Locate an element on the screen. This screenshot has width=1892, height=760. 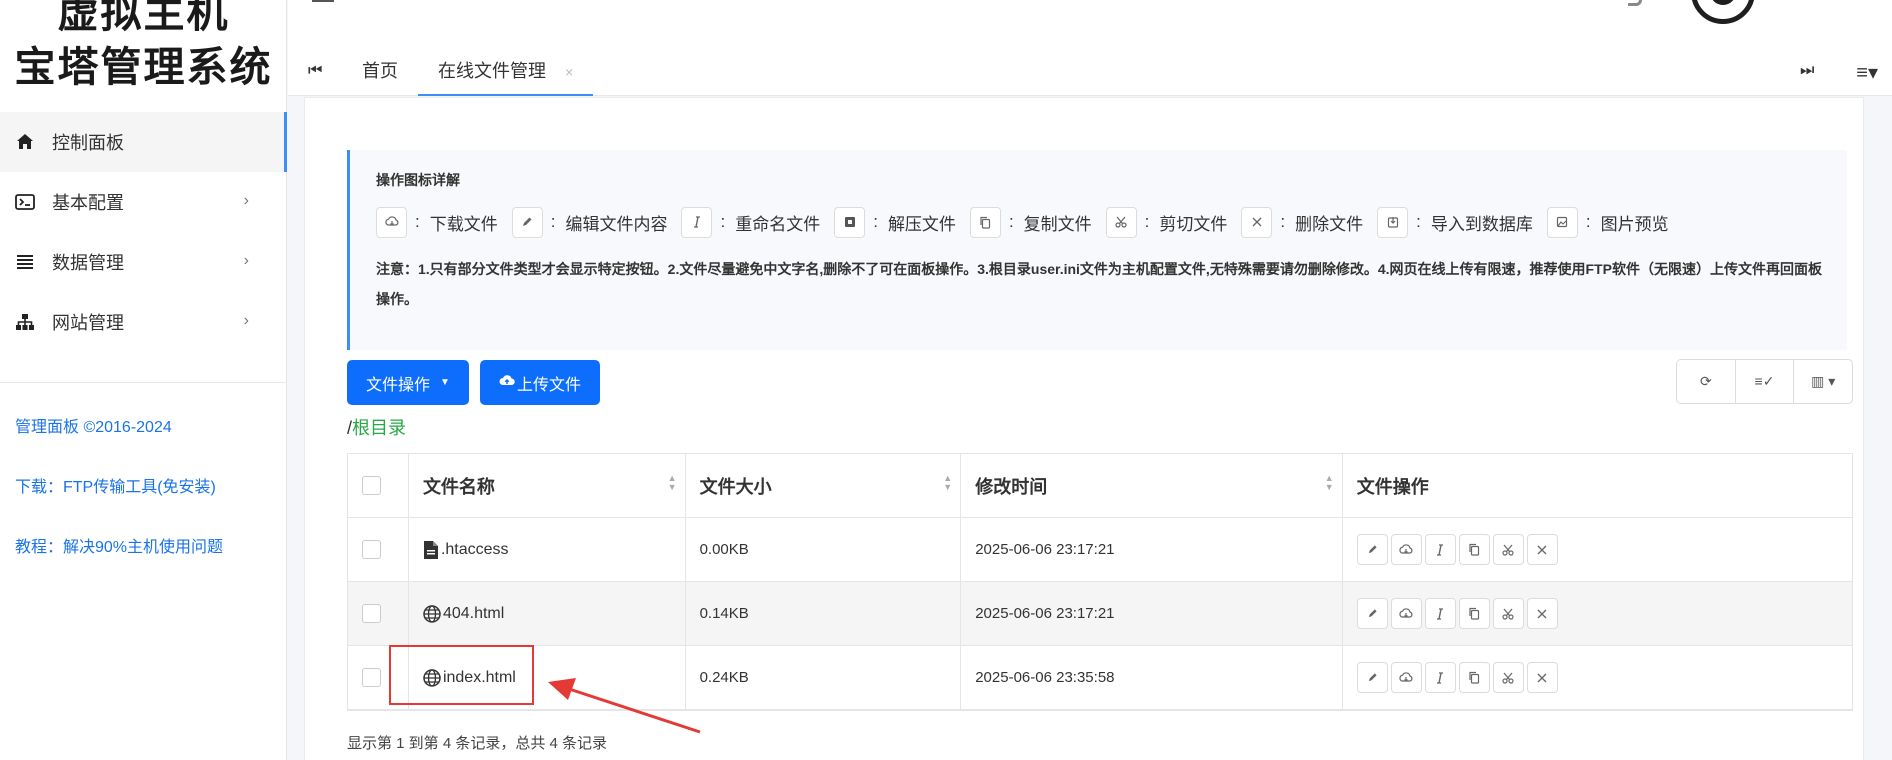
file-name: .htaccess is located at coordinates (475, 550).